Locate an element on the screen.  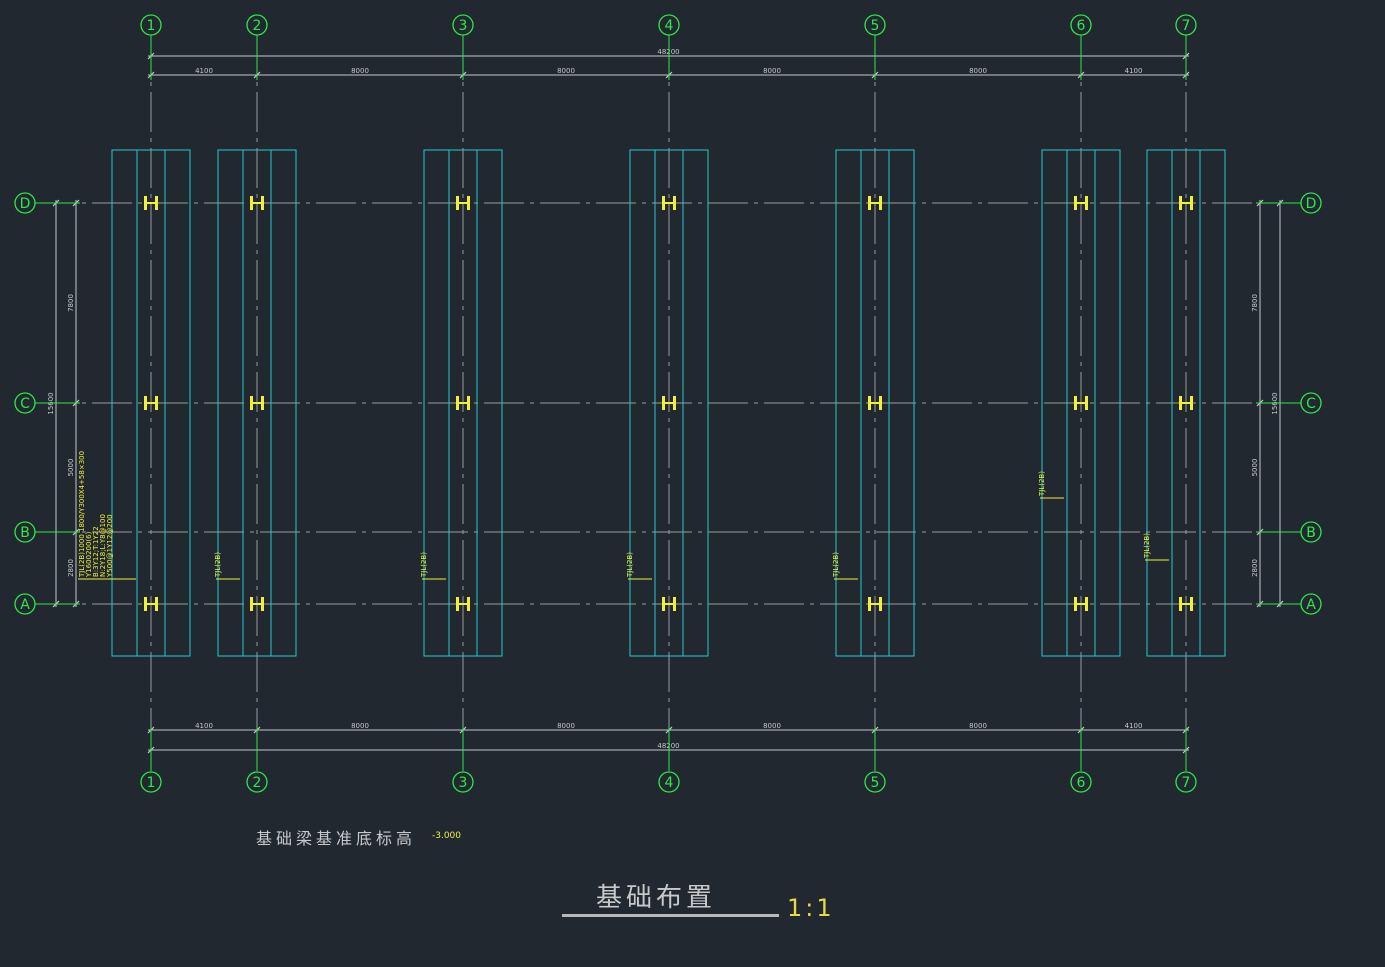
grid-bubble-top-7: 7 is located at coordinates (1186, 25).